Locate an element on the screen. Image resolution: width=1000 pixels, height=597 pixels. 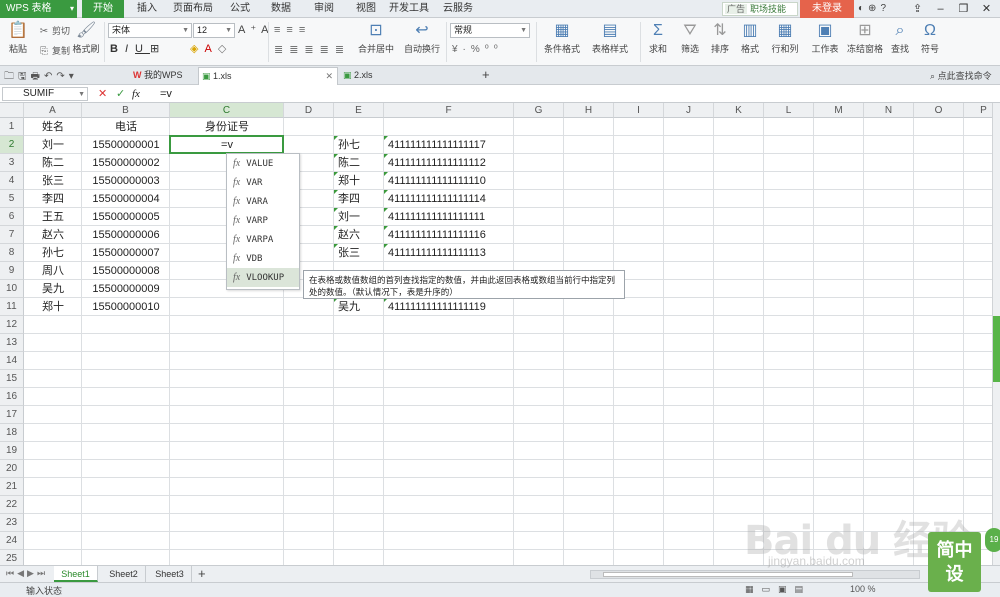
autocomplete-item: fx VARA is located at coordinates (263, 201).